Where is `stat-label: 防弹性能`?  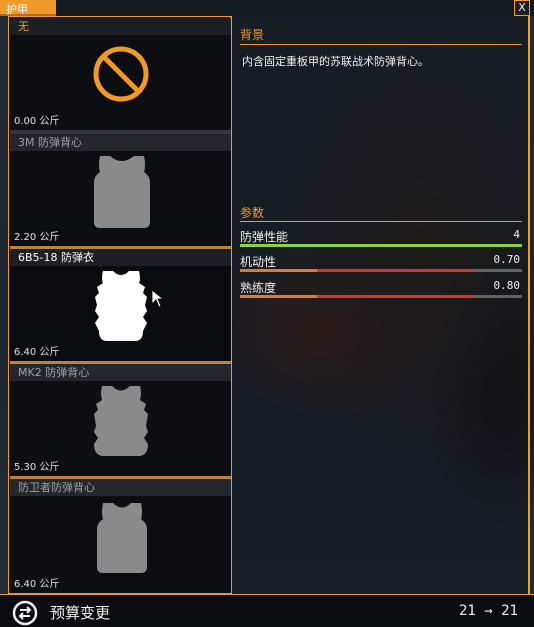
stat-label: 防弹性能 is located at coordinates (264, 237).